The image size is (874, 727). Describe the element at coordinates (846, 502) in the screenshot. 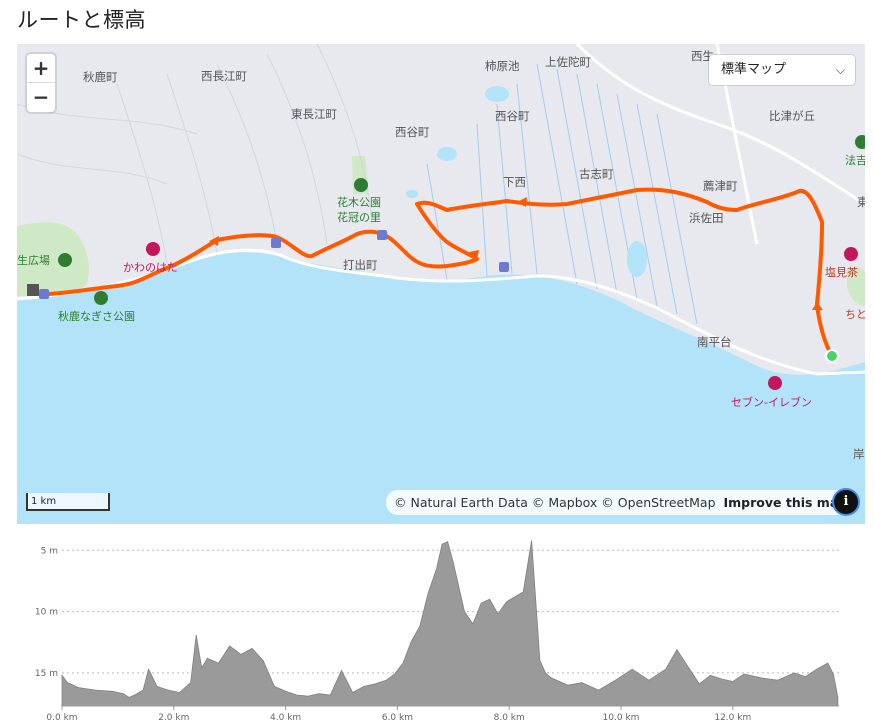

I see `info-icon: i` at that location.